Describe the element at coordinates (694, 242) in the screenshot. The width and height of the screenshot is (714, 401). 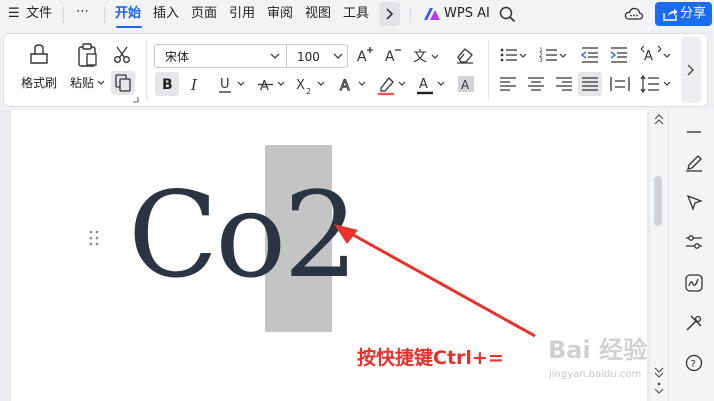
I see `adjust-settings-icon` at that location.